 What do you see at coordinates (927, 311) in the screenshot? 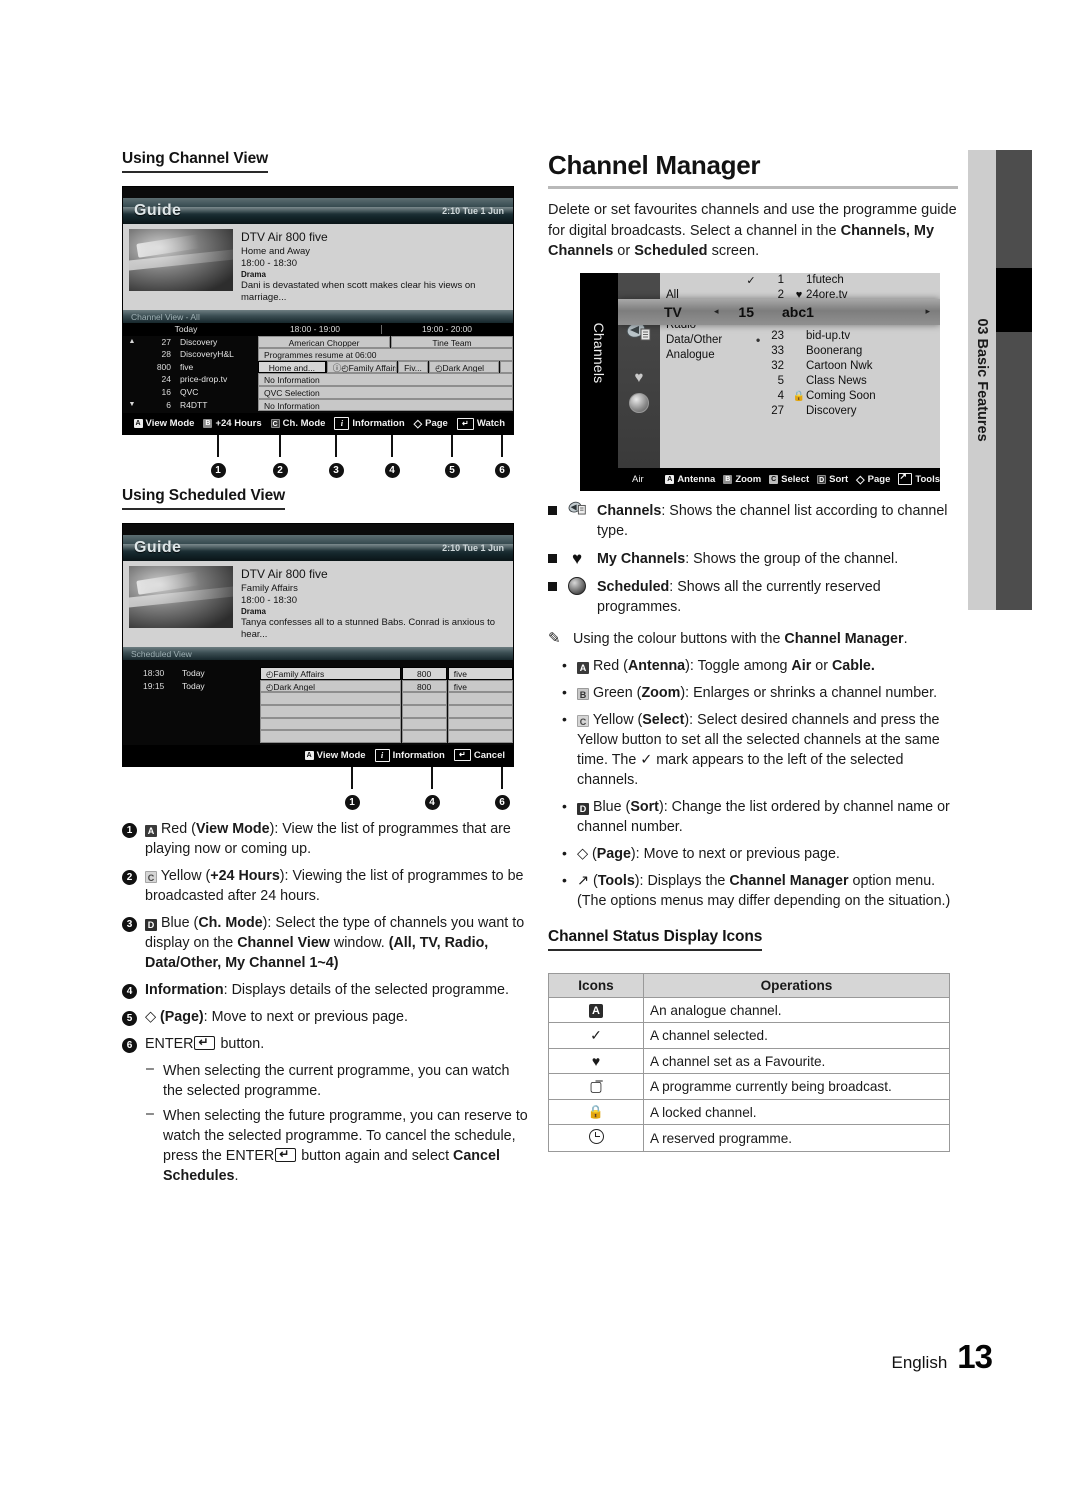
I see `highlight-right-arrow-icon: ▸` at bounding box center [927, 311].